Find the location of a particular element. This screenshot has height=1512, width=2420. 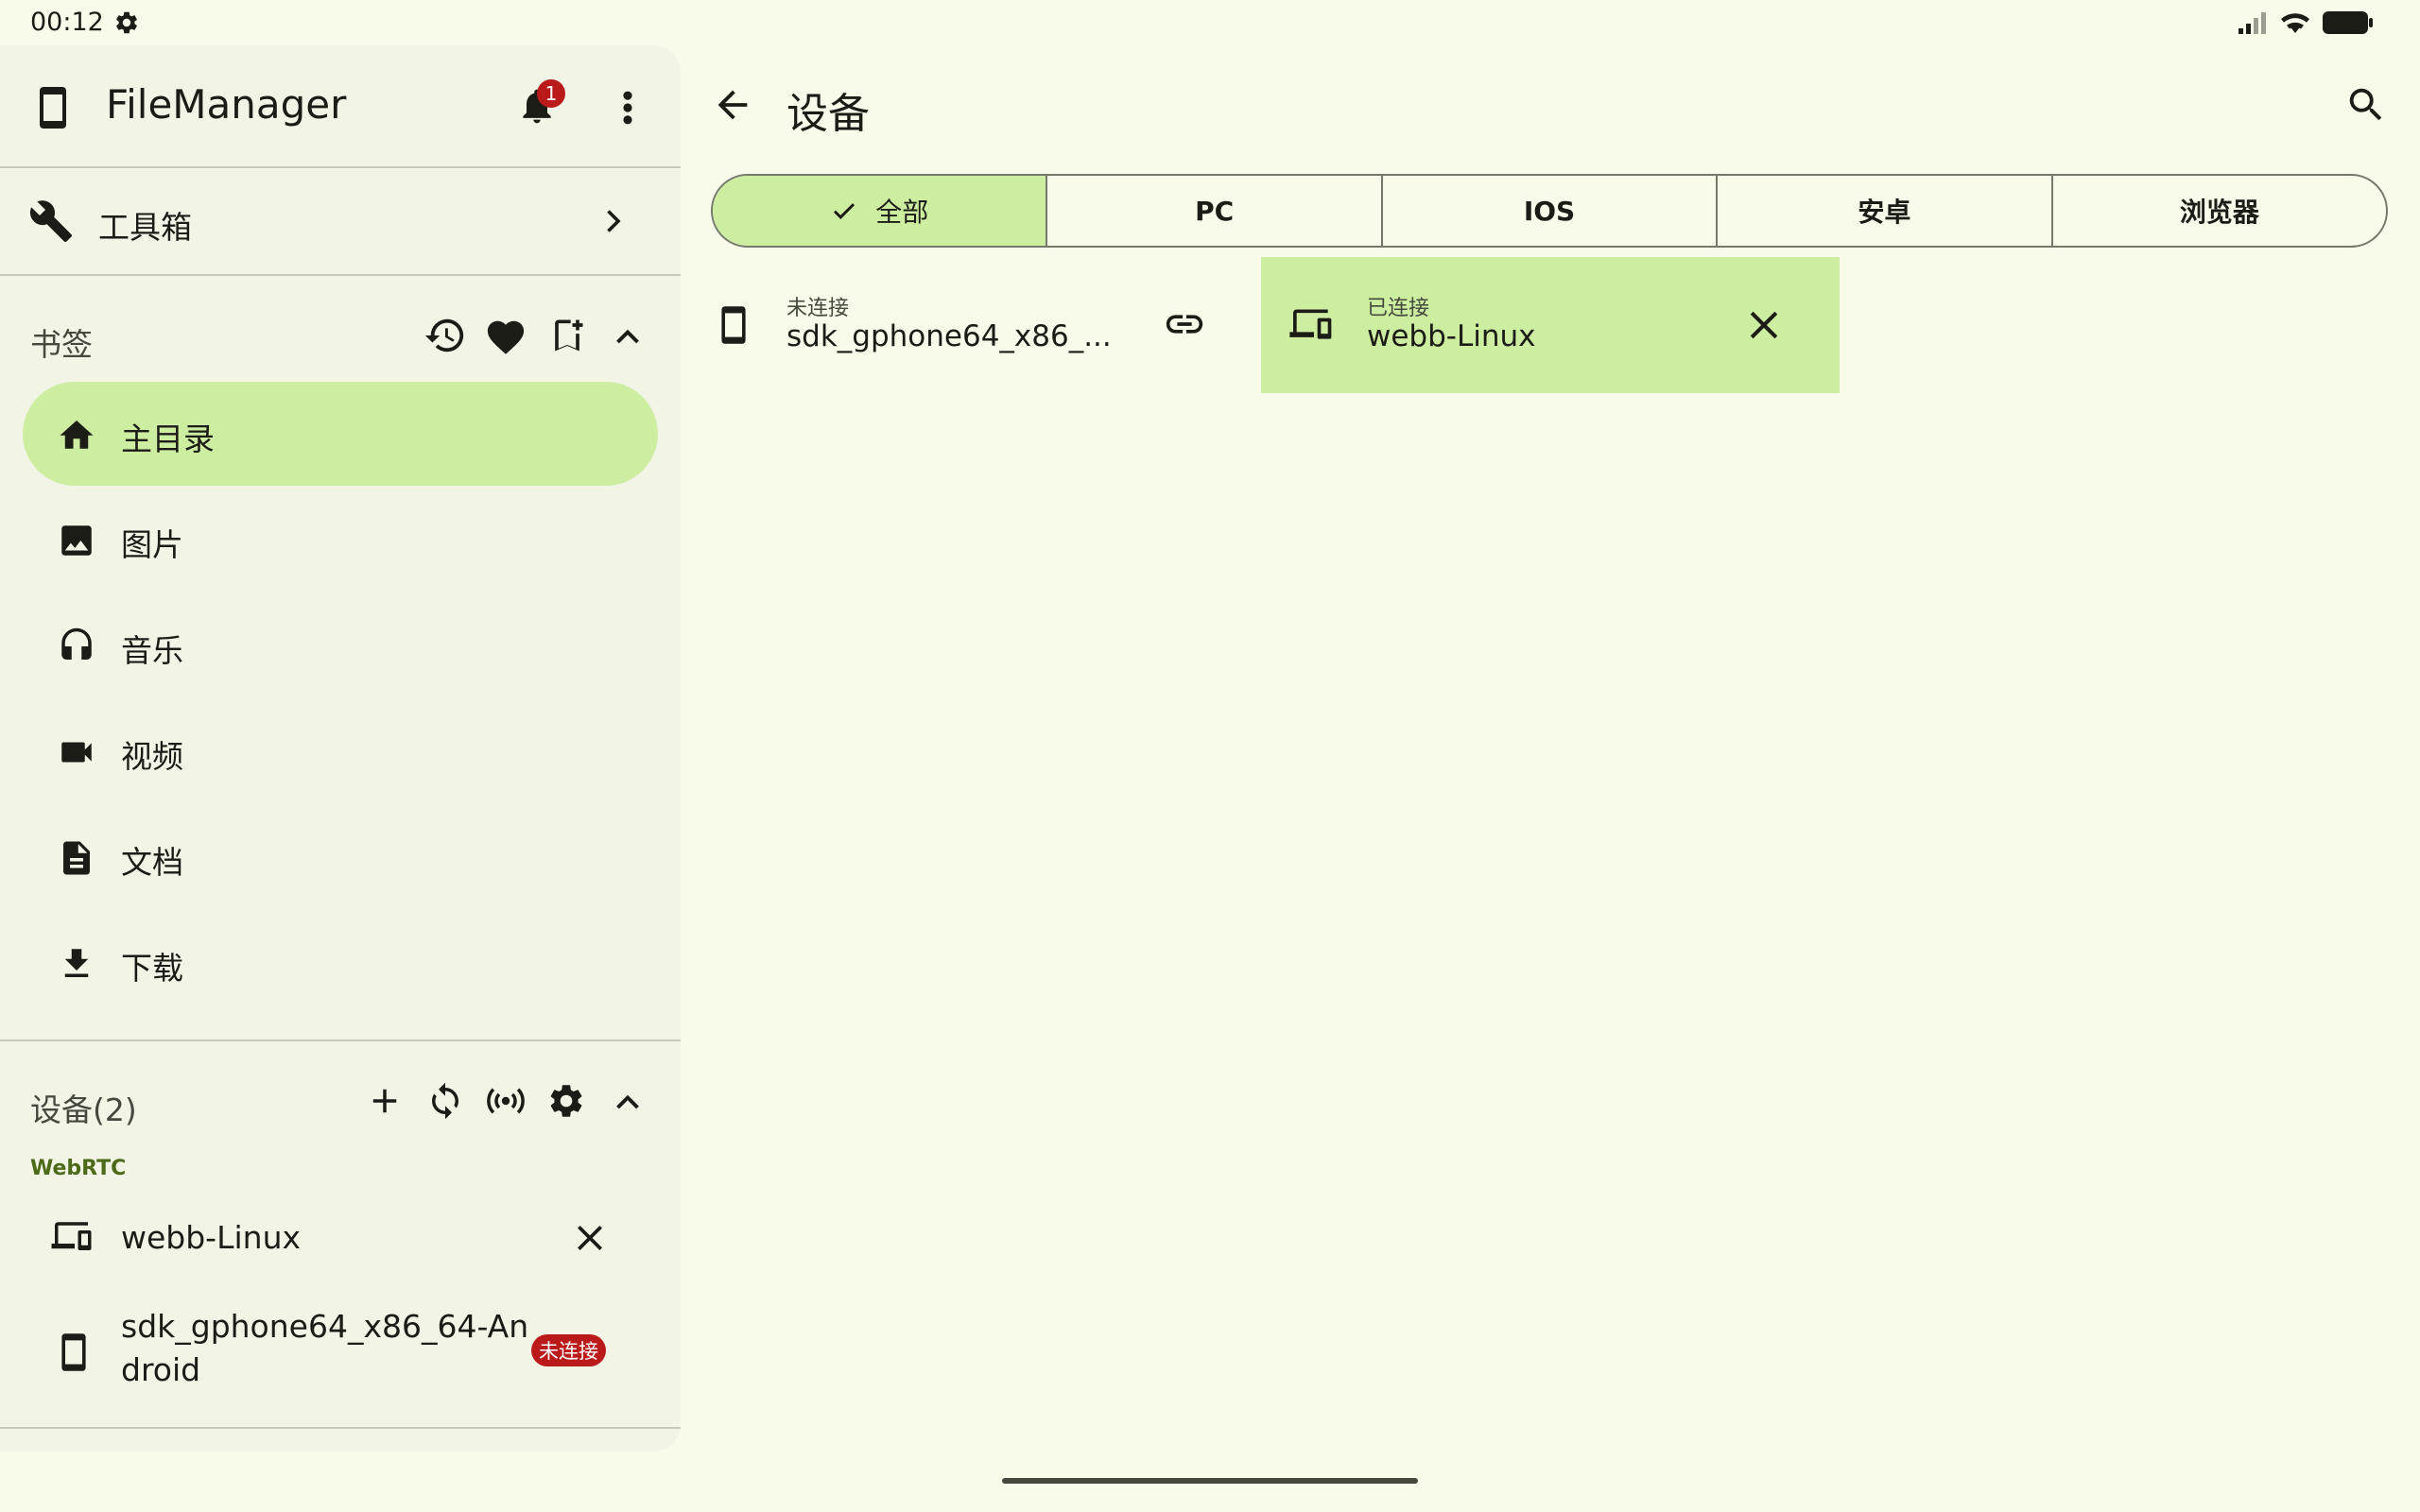

toolbox-label: 工具箱 is located at coordinates (145, 227).